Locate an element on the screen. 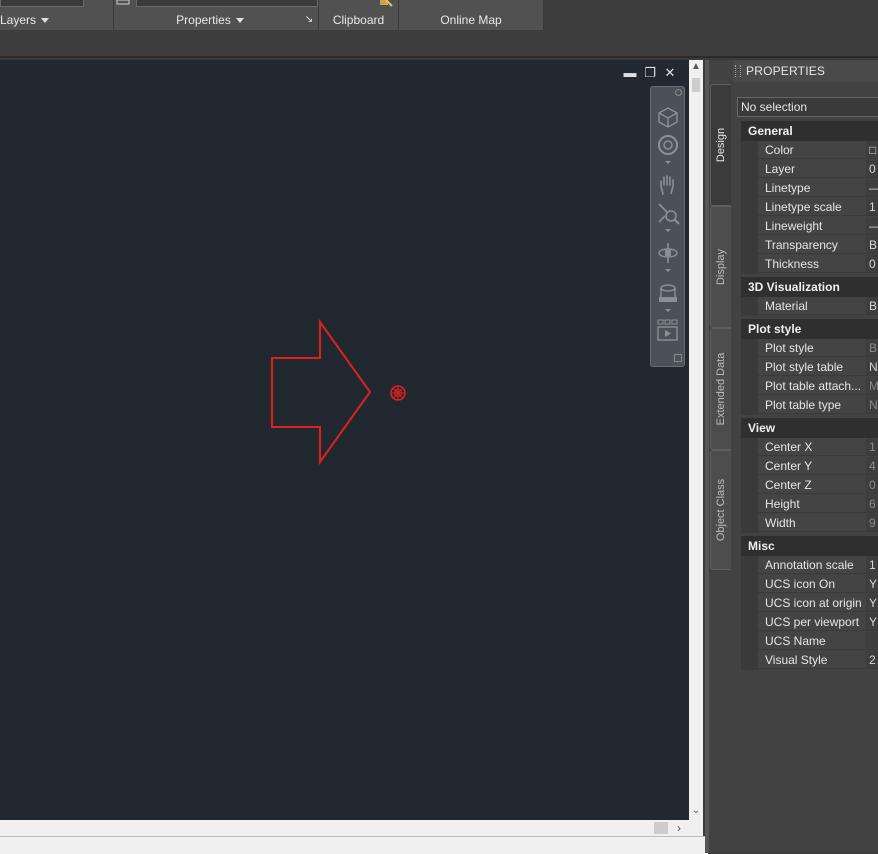 The width and height of the screenshot is (878, 854). dialog-launcher-icon: ↘ is located at coordinates (309, 20).